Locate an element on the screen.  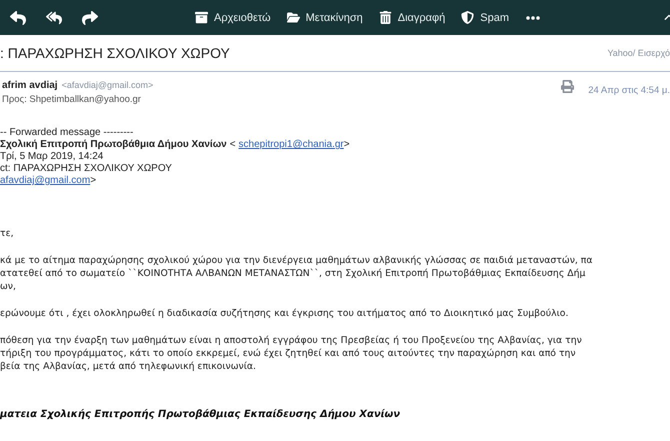
folder-path: Yahoo/ Εισερχό is located at coordinates (638, 53).